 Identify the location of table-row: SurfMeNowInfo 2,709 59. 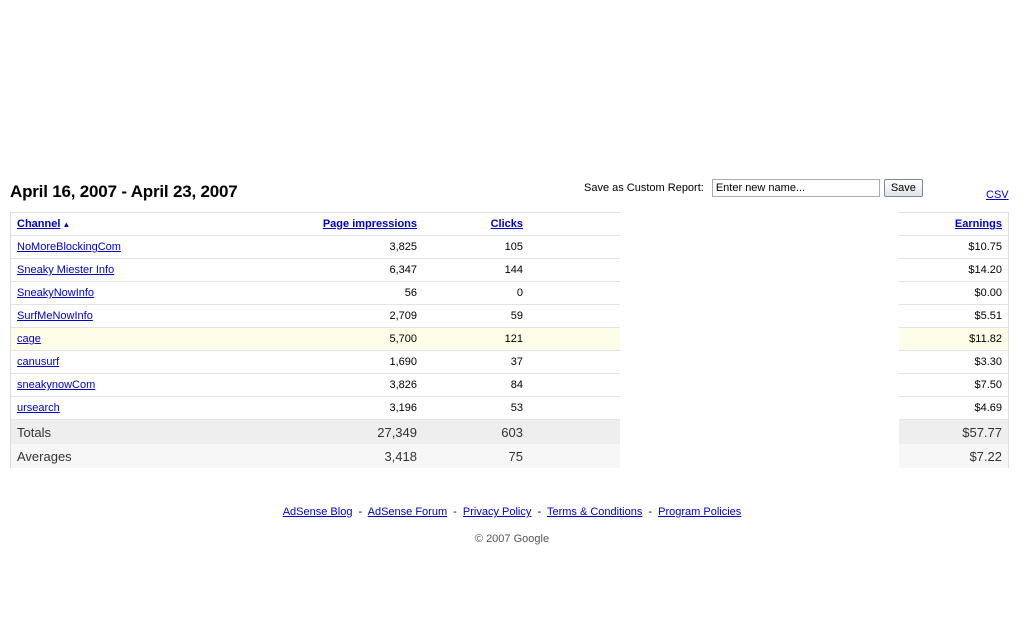
(315, 316).